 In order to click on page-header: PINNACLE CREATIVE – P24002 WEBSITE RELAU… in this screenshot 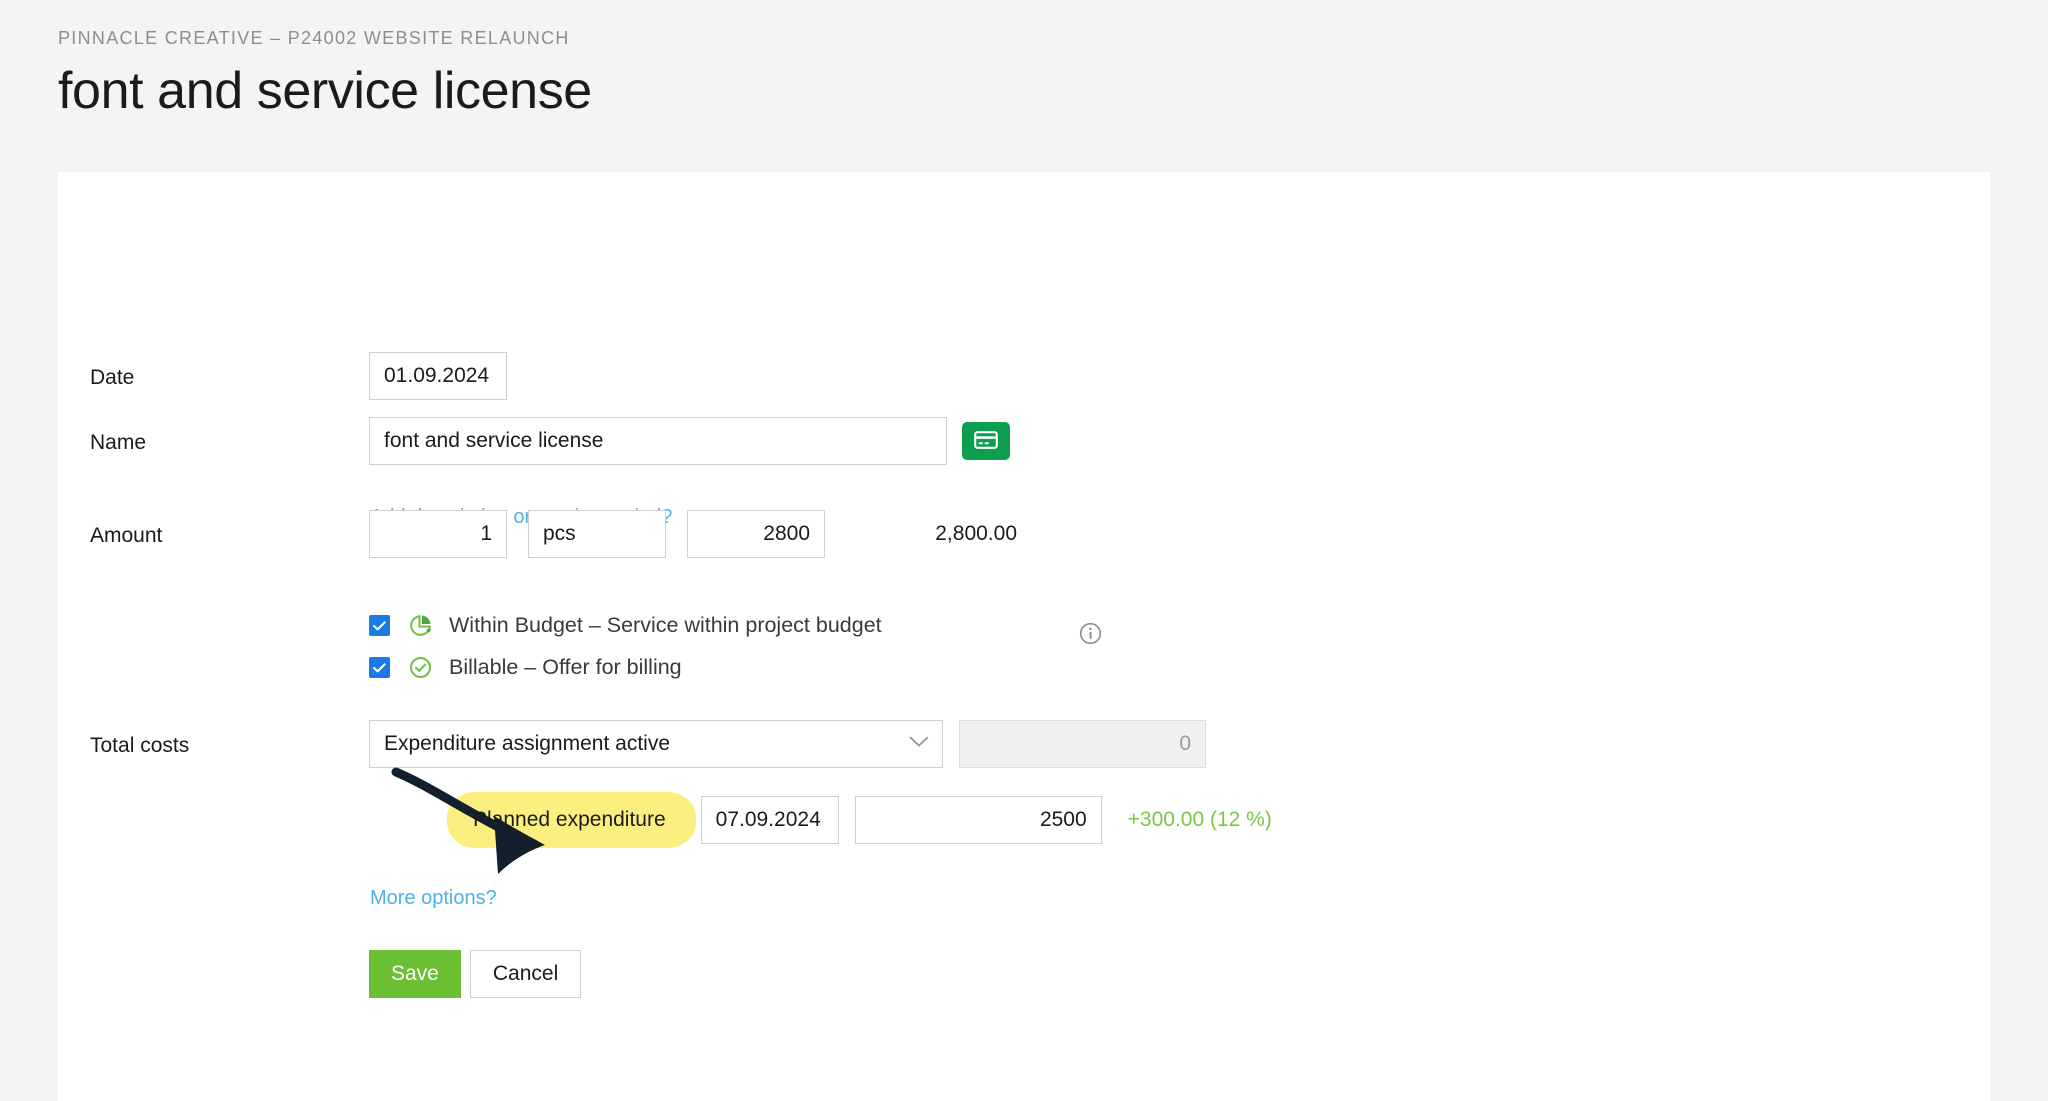, I will do `click(808, 91)`.